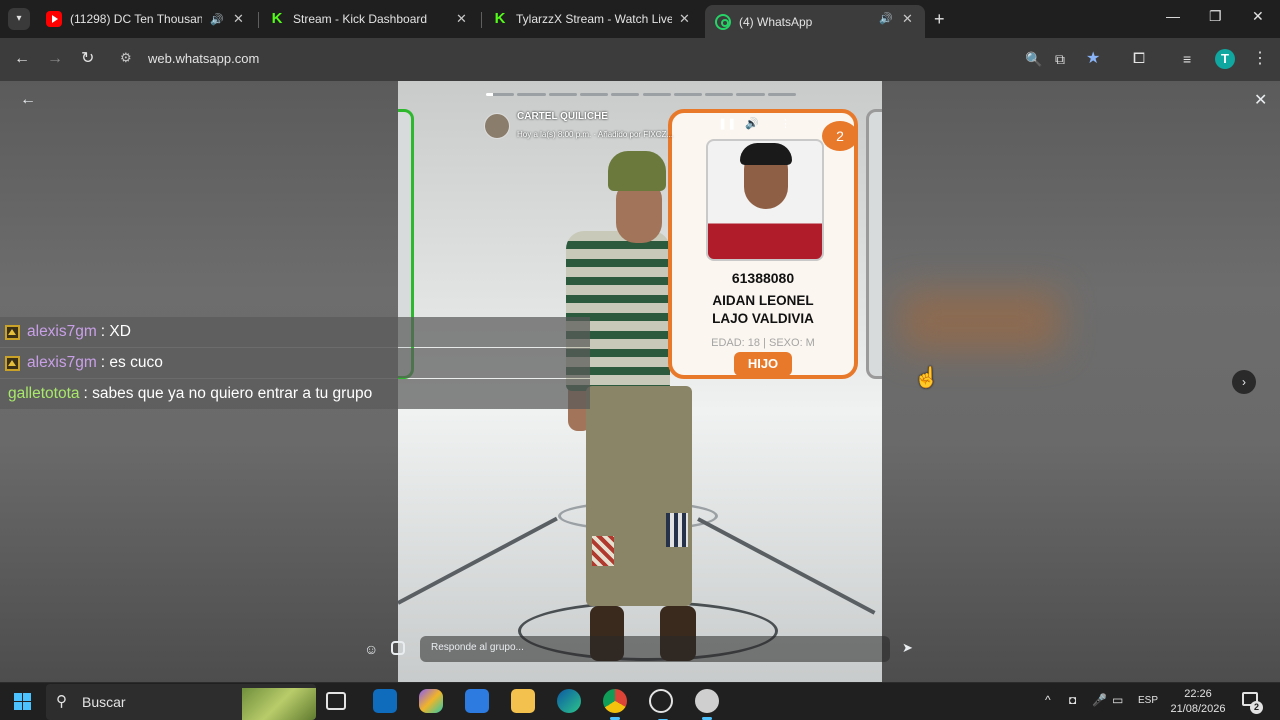  What do you see at coordinates (569, 701) in the screenshot?
I see `edge-icon` at bounding box center [569, 701].